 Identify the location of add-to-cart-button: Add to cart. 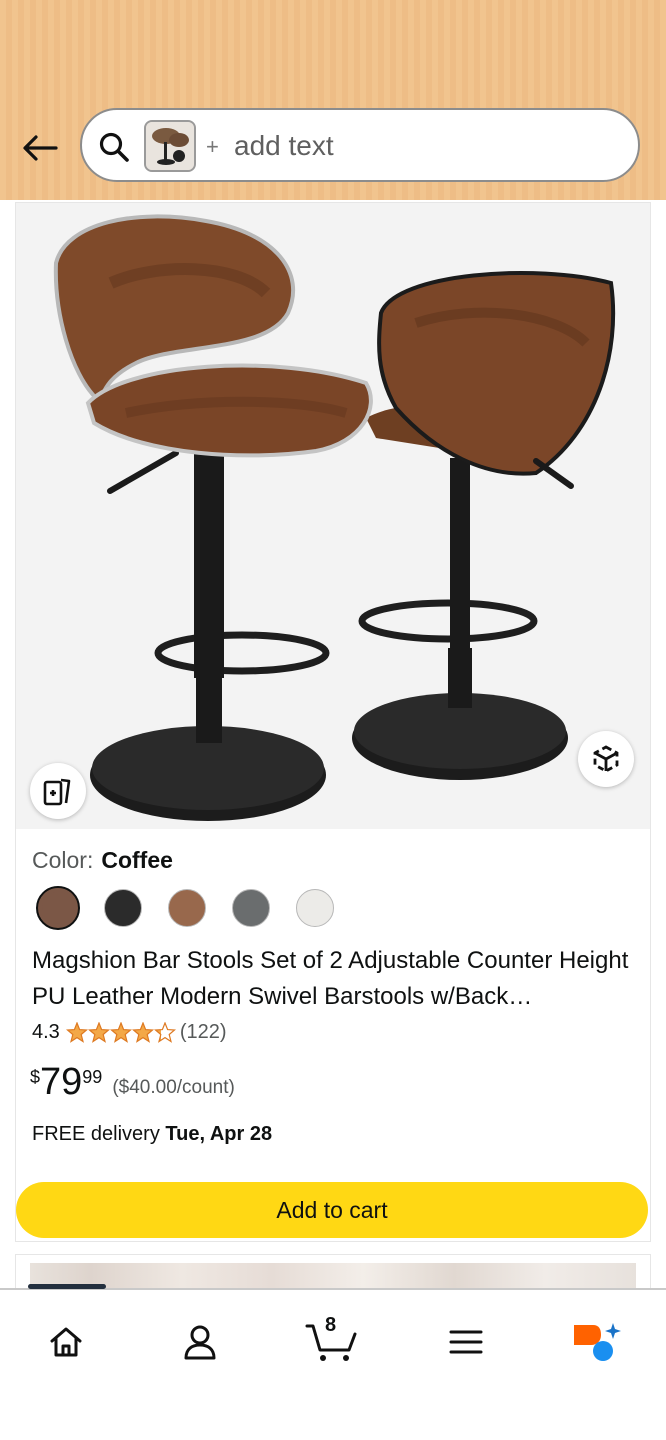
(332, 1210).